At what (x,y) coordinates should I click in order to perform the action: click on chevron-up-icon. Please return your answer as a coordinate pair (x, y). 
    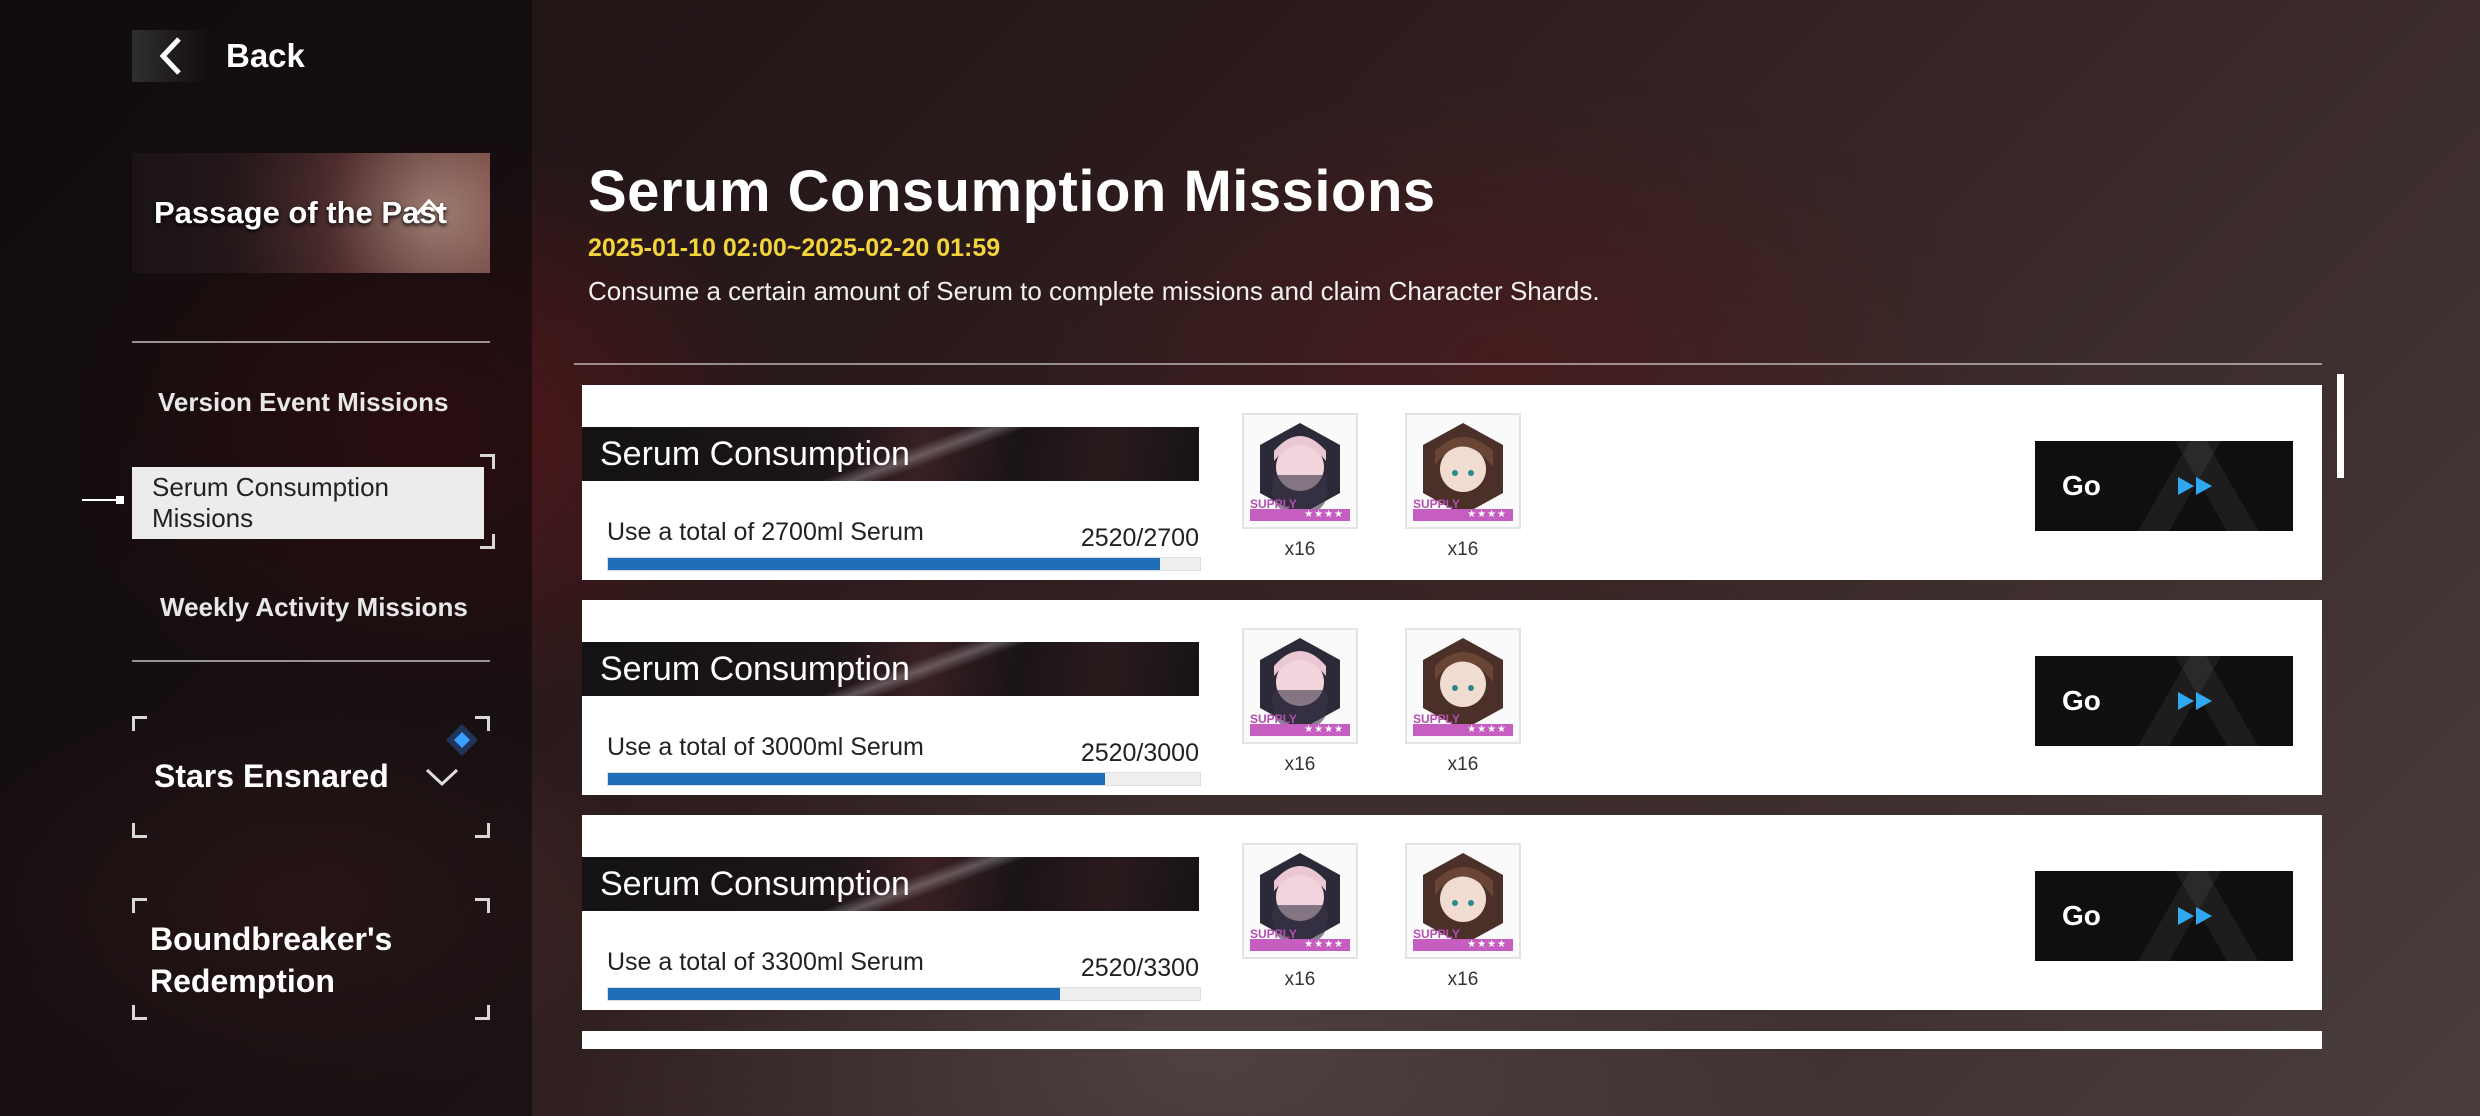
    Looking at the image, I should click on (429, 209).